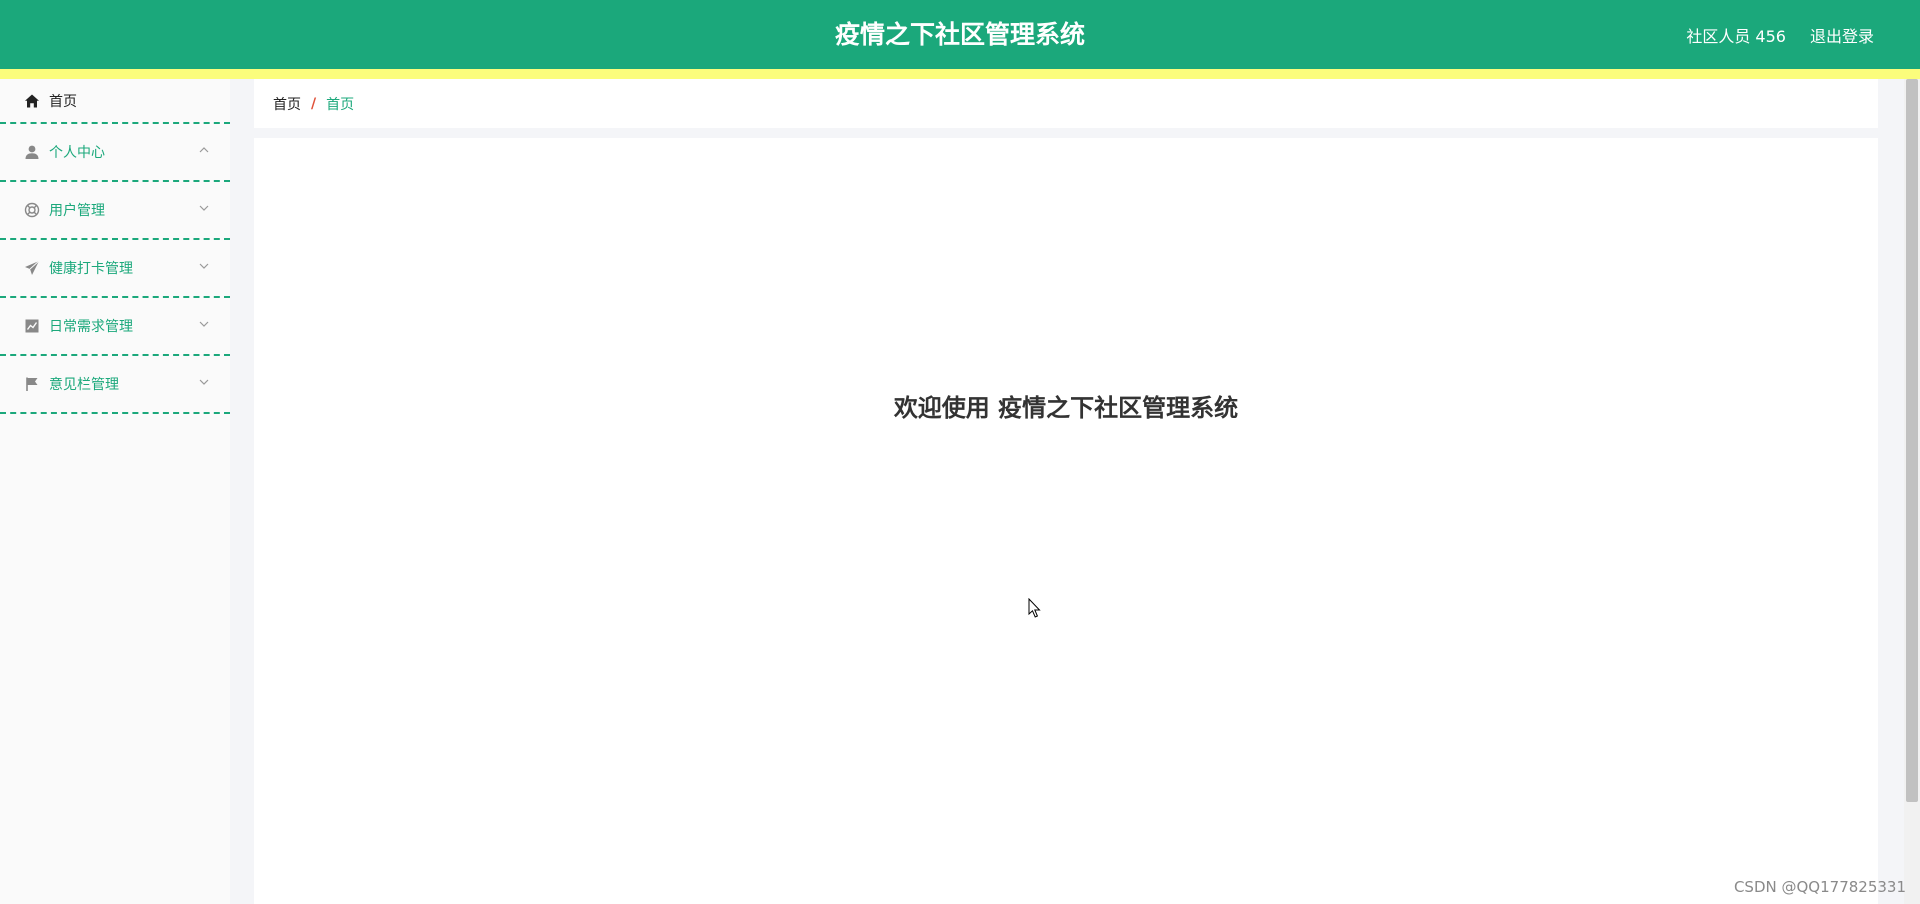 This screenshot has width=1920, height=904. I want to click on chevron-up-icon, so click(204, 150).